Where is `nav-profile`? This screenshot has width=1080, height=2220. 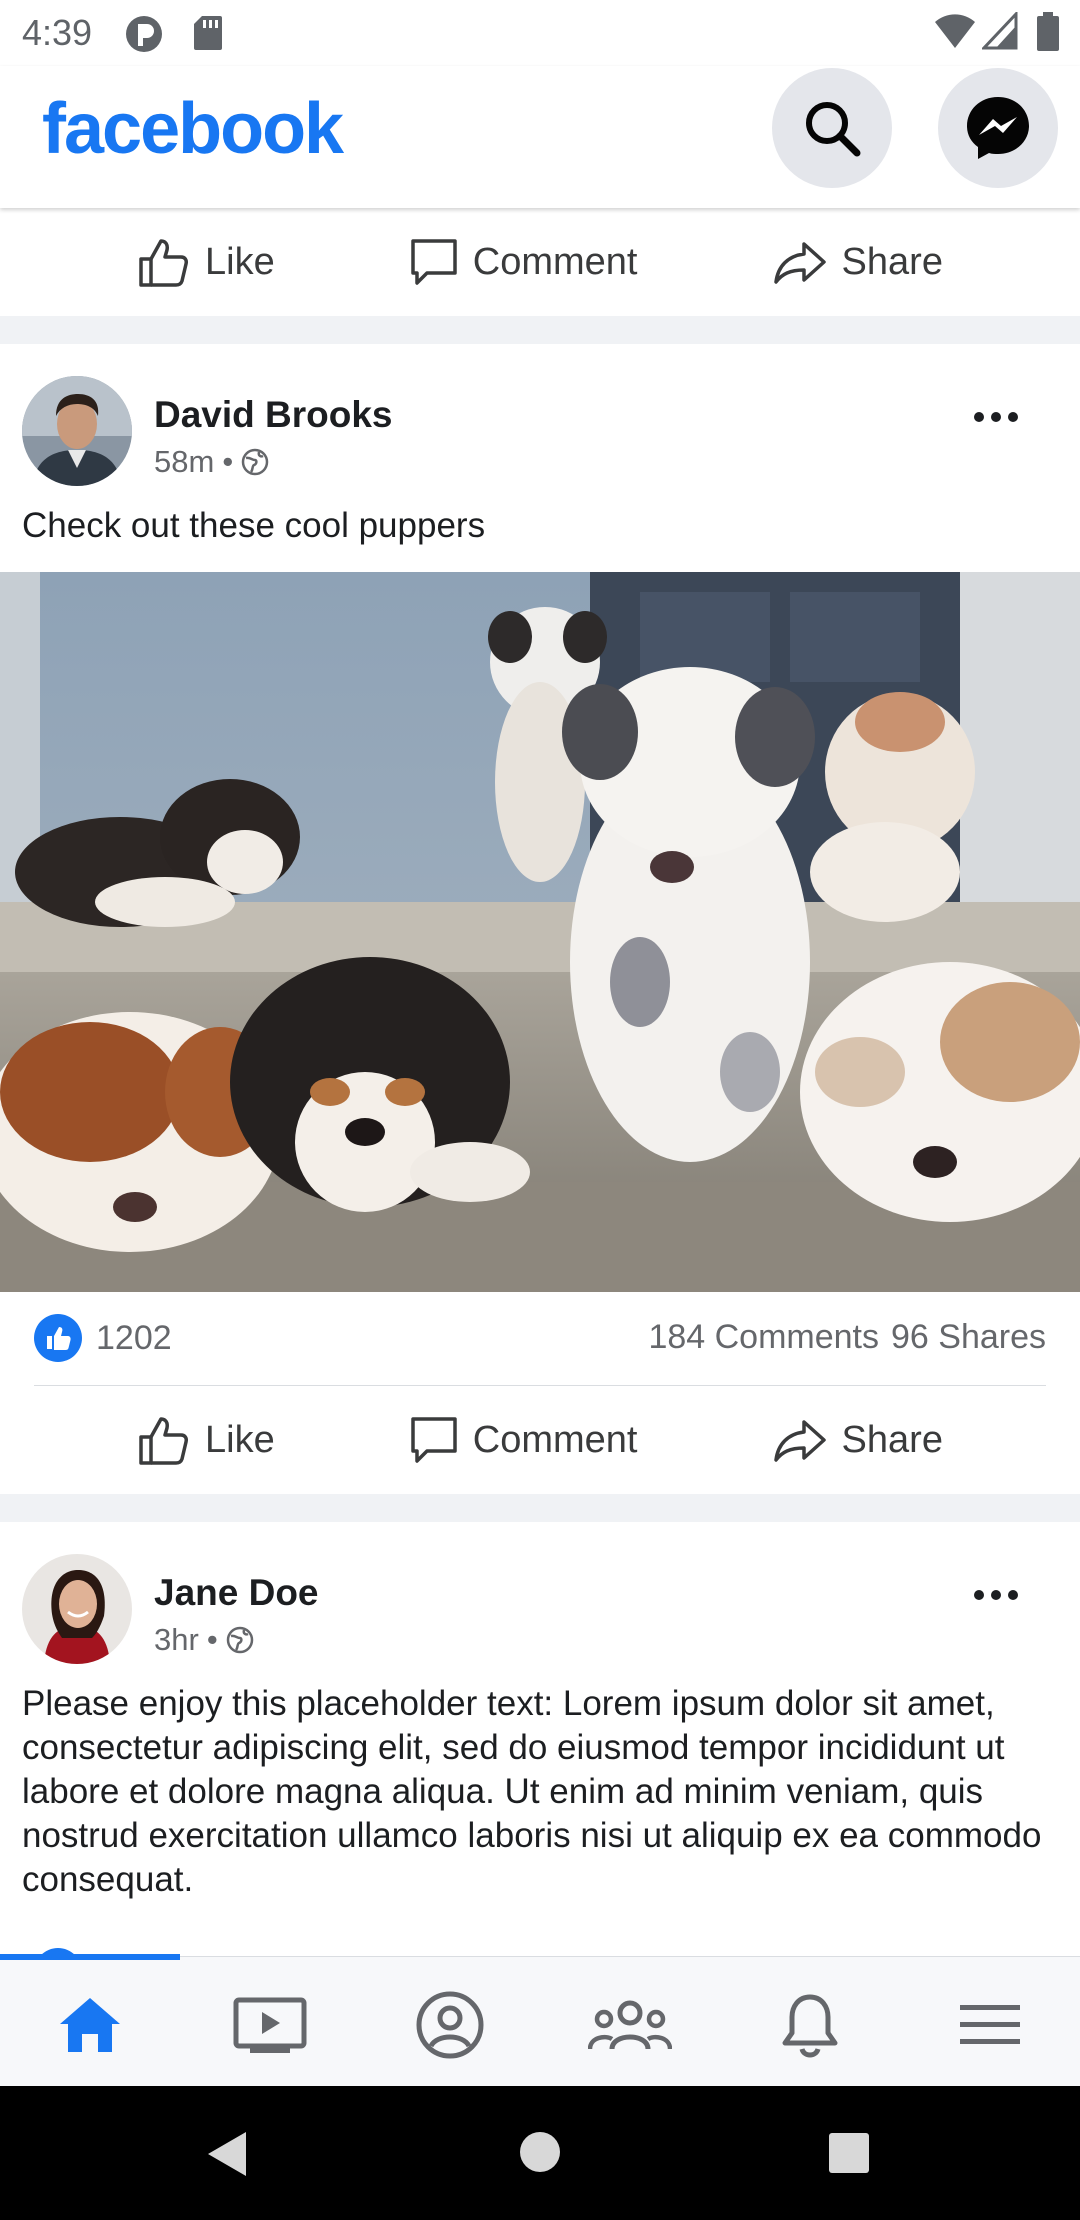
nav-profile is located at coordinates (450, 2025).